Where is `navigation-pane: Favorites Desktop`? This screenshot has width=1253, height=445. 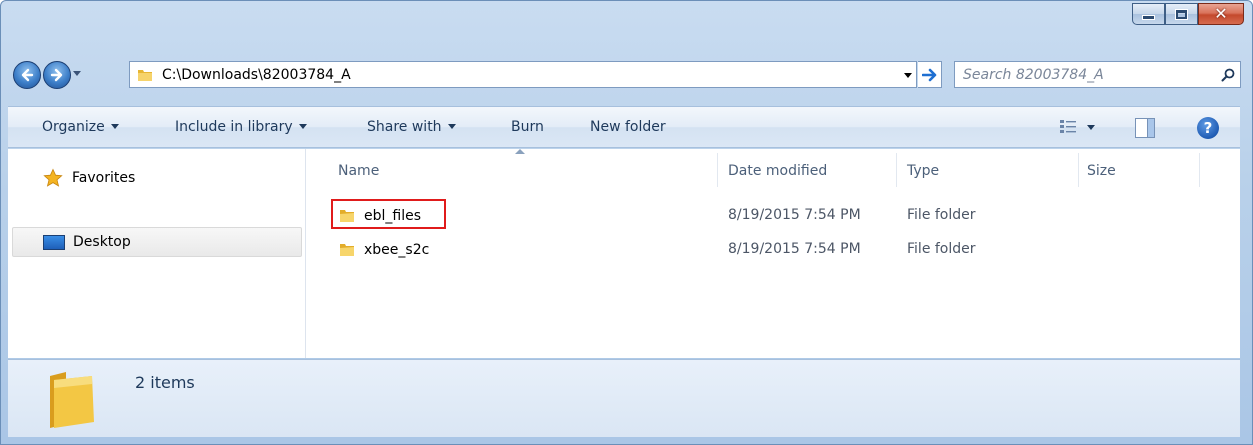
navigation-pane: Favorites Desktop is located at coordinates (157, 253).